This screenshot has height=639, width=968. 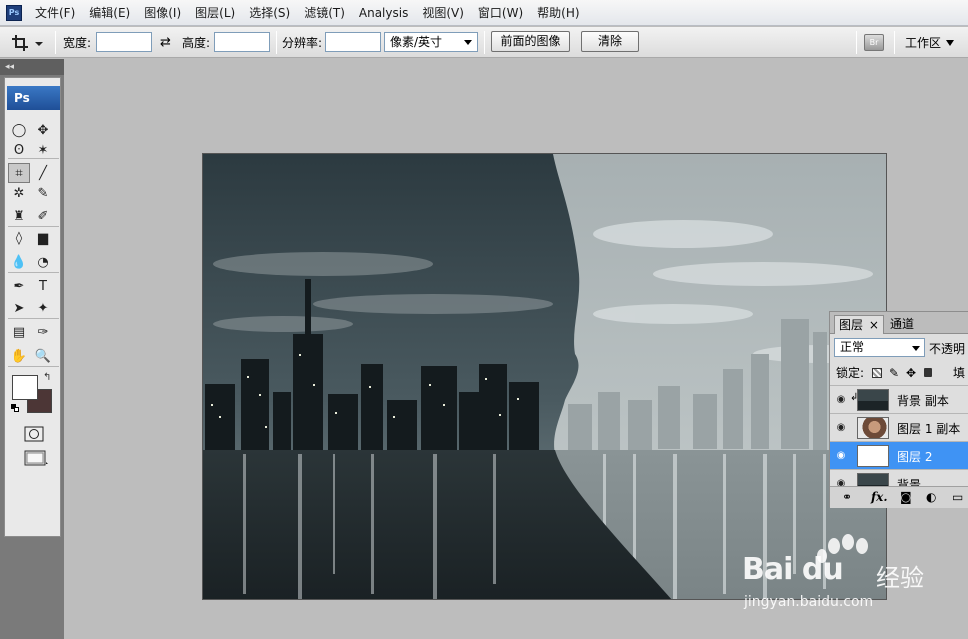 What do you see at coordinates (43, 216) in the screenshot?
I see `history-brush-tool-icon: ✐` at bounding box center [43, 216].